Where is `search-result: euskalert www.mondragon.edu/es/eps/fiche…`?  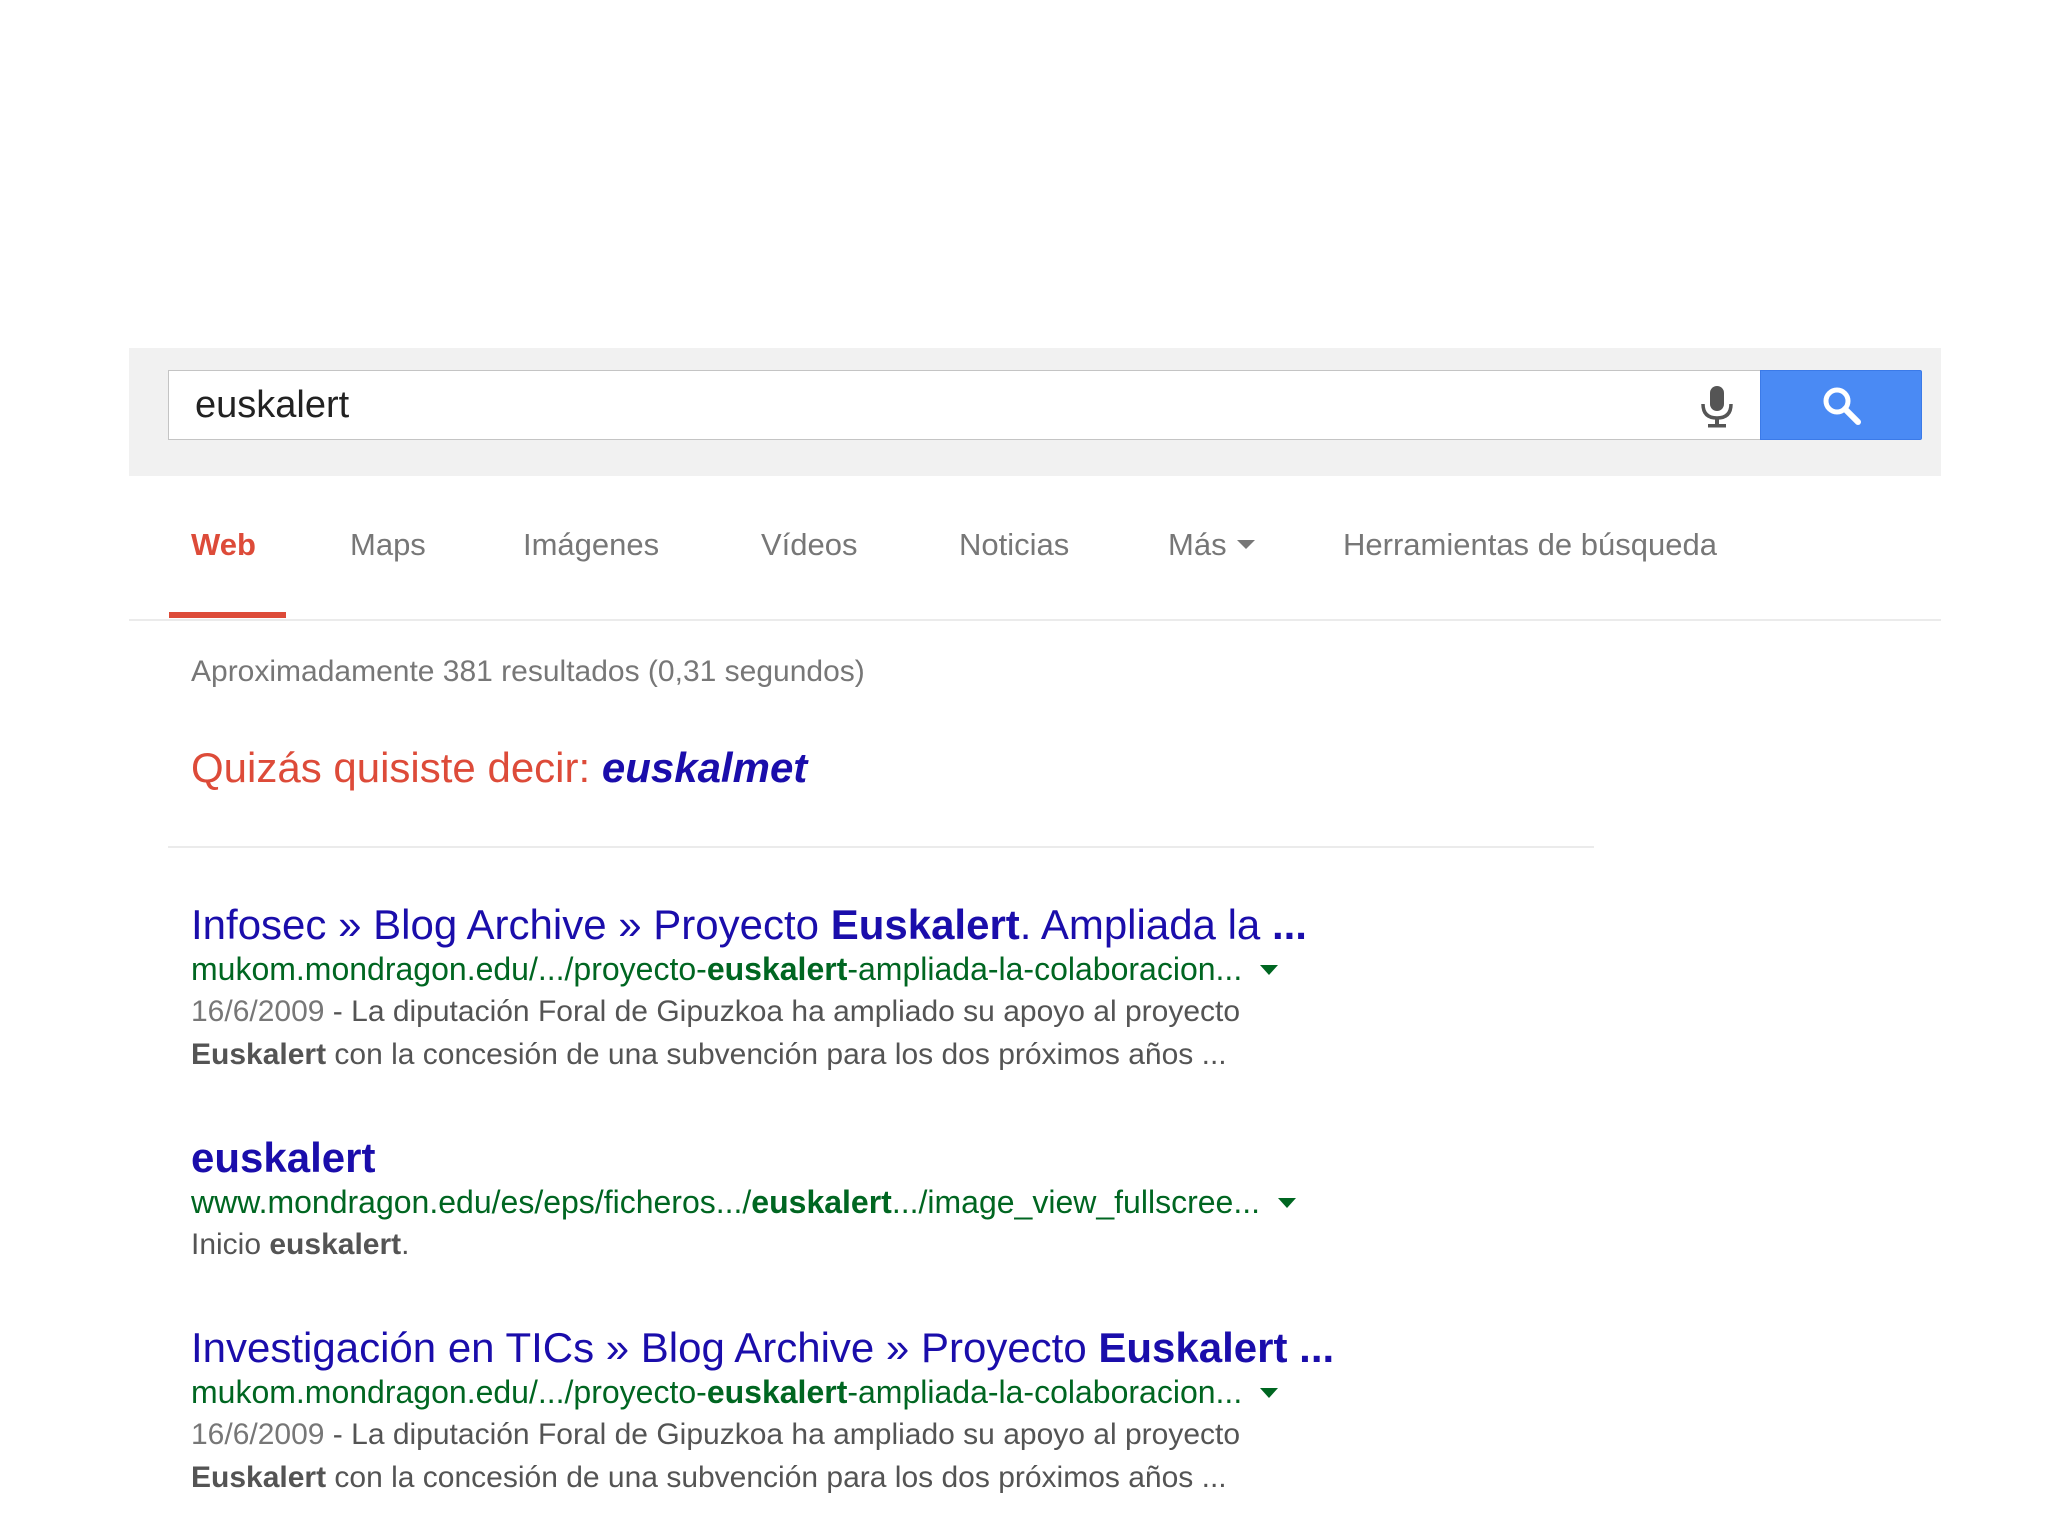 search-result: euskalert www.mondragon.edu/es/eps/fiche… is located at coordinates (891, 1198).